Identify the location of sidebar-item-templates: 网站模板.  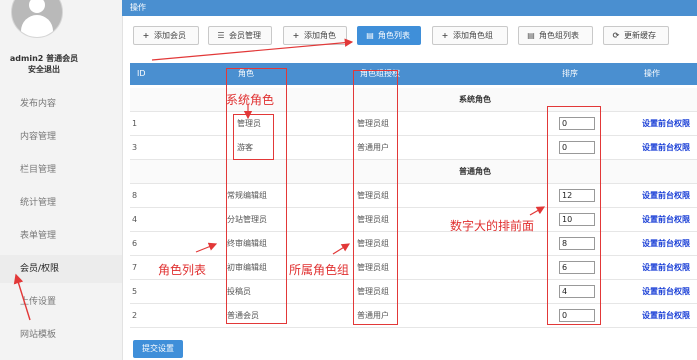
(61, 335).